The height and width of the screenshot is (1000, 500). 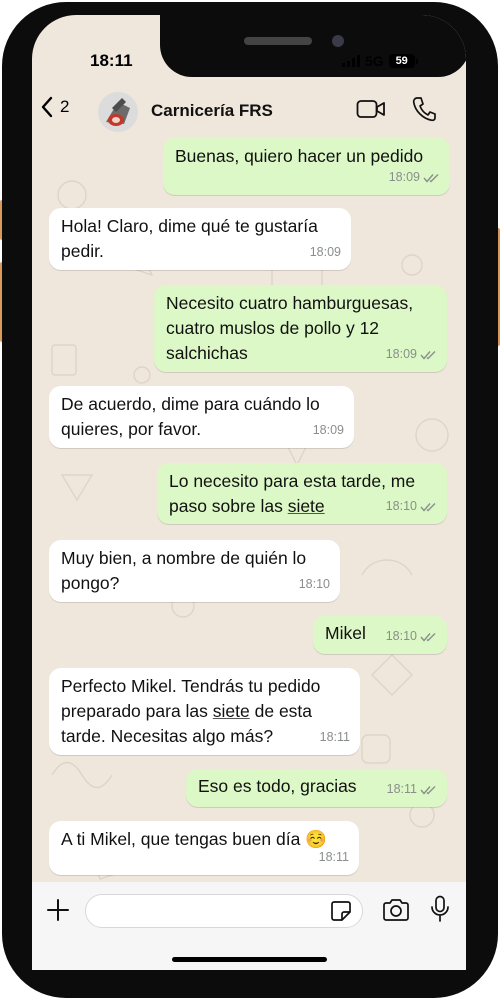 What do you see at coordinates (65, 106) in the screenshot?
I see `unread-count: 2` at bounding box center [65, 106].